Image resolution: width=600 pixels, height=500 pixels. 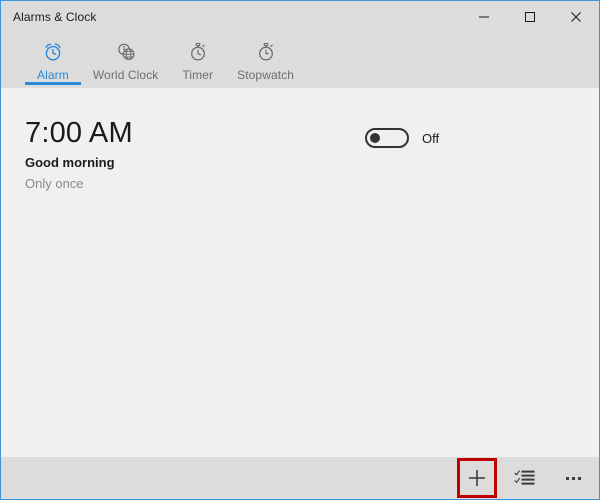 What do you see at coordinates (198, 52) in the screenshot?
I see `timer-icon` at bounding box center [198, 52].